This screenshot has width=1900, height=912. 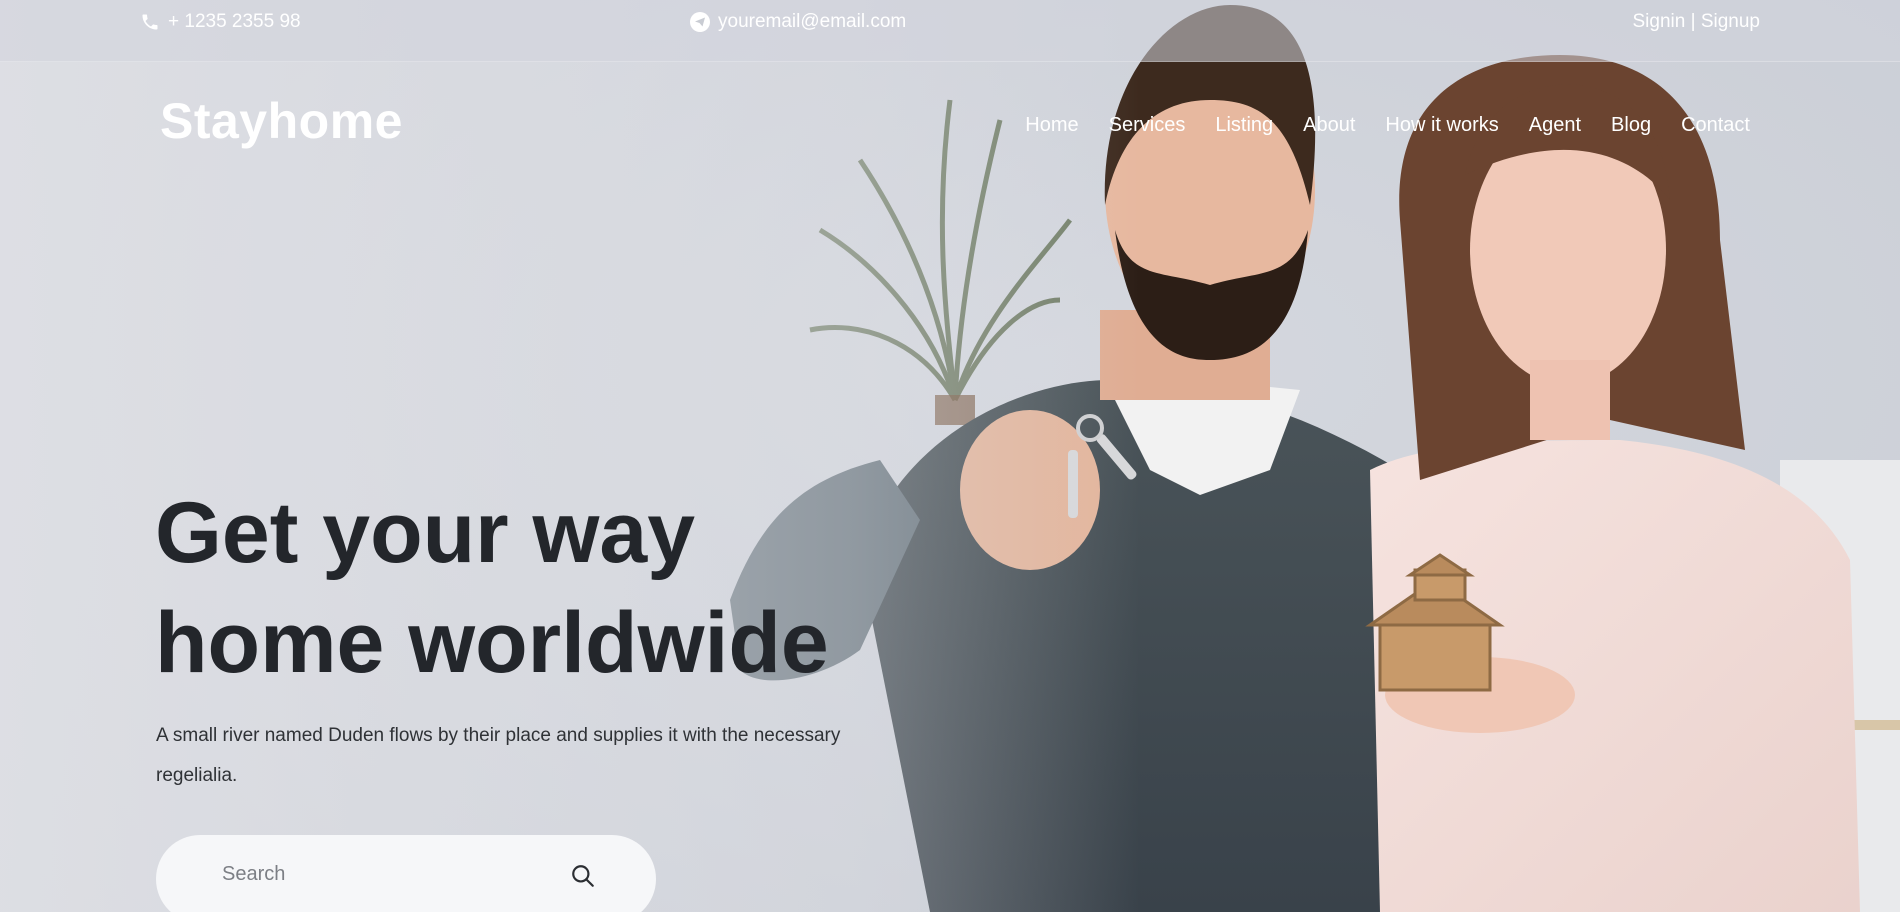 I want to click on email-address: youremail@email.com, so click(x=812, y=21).